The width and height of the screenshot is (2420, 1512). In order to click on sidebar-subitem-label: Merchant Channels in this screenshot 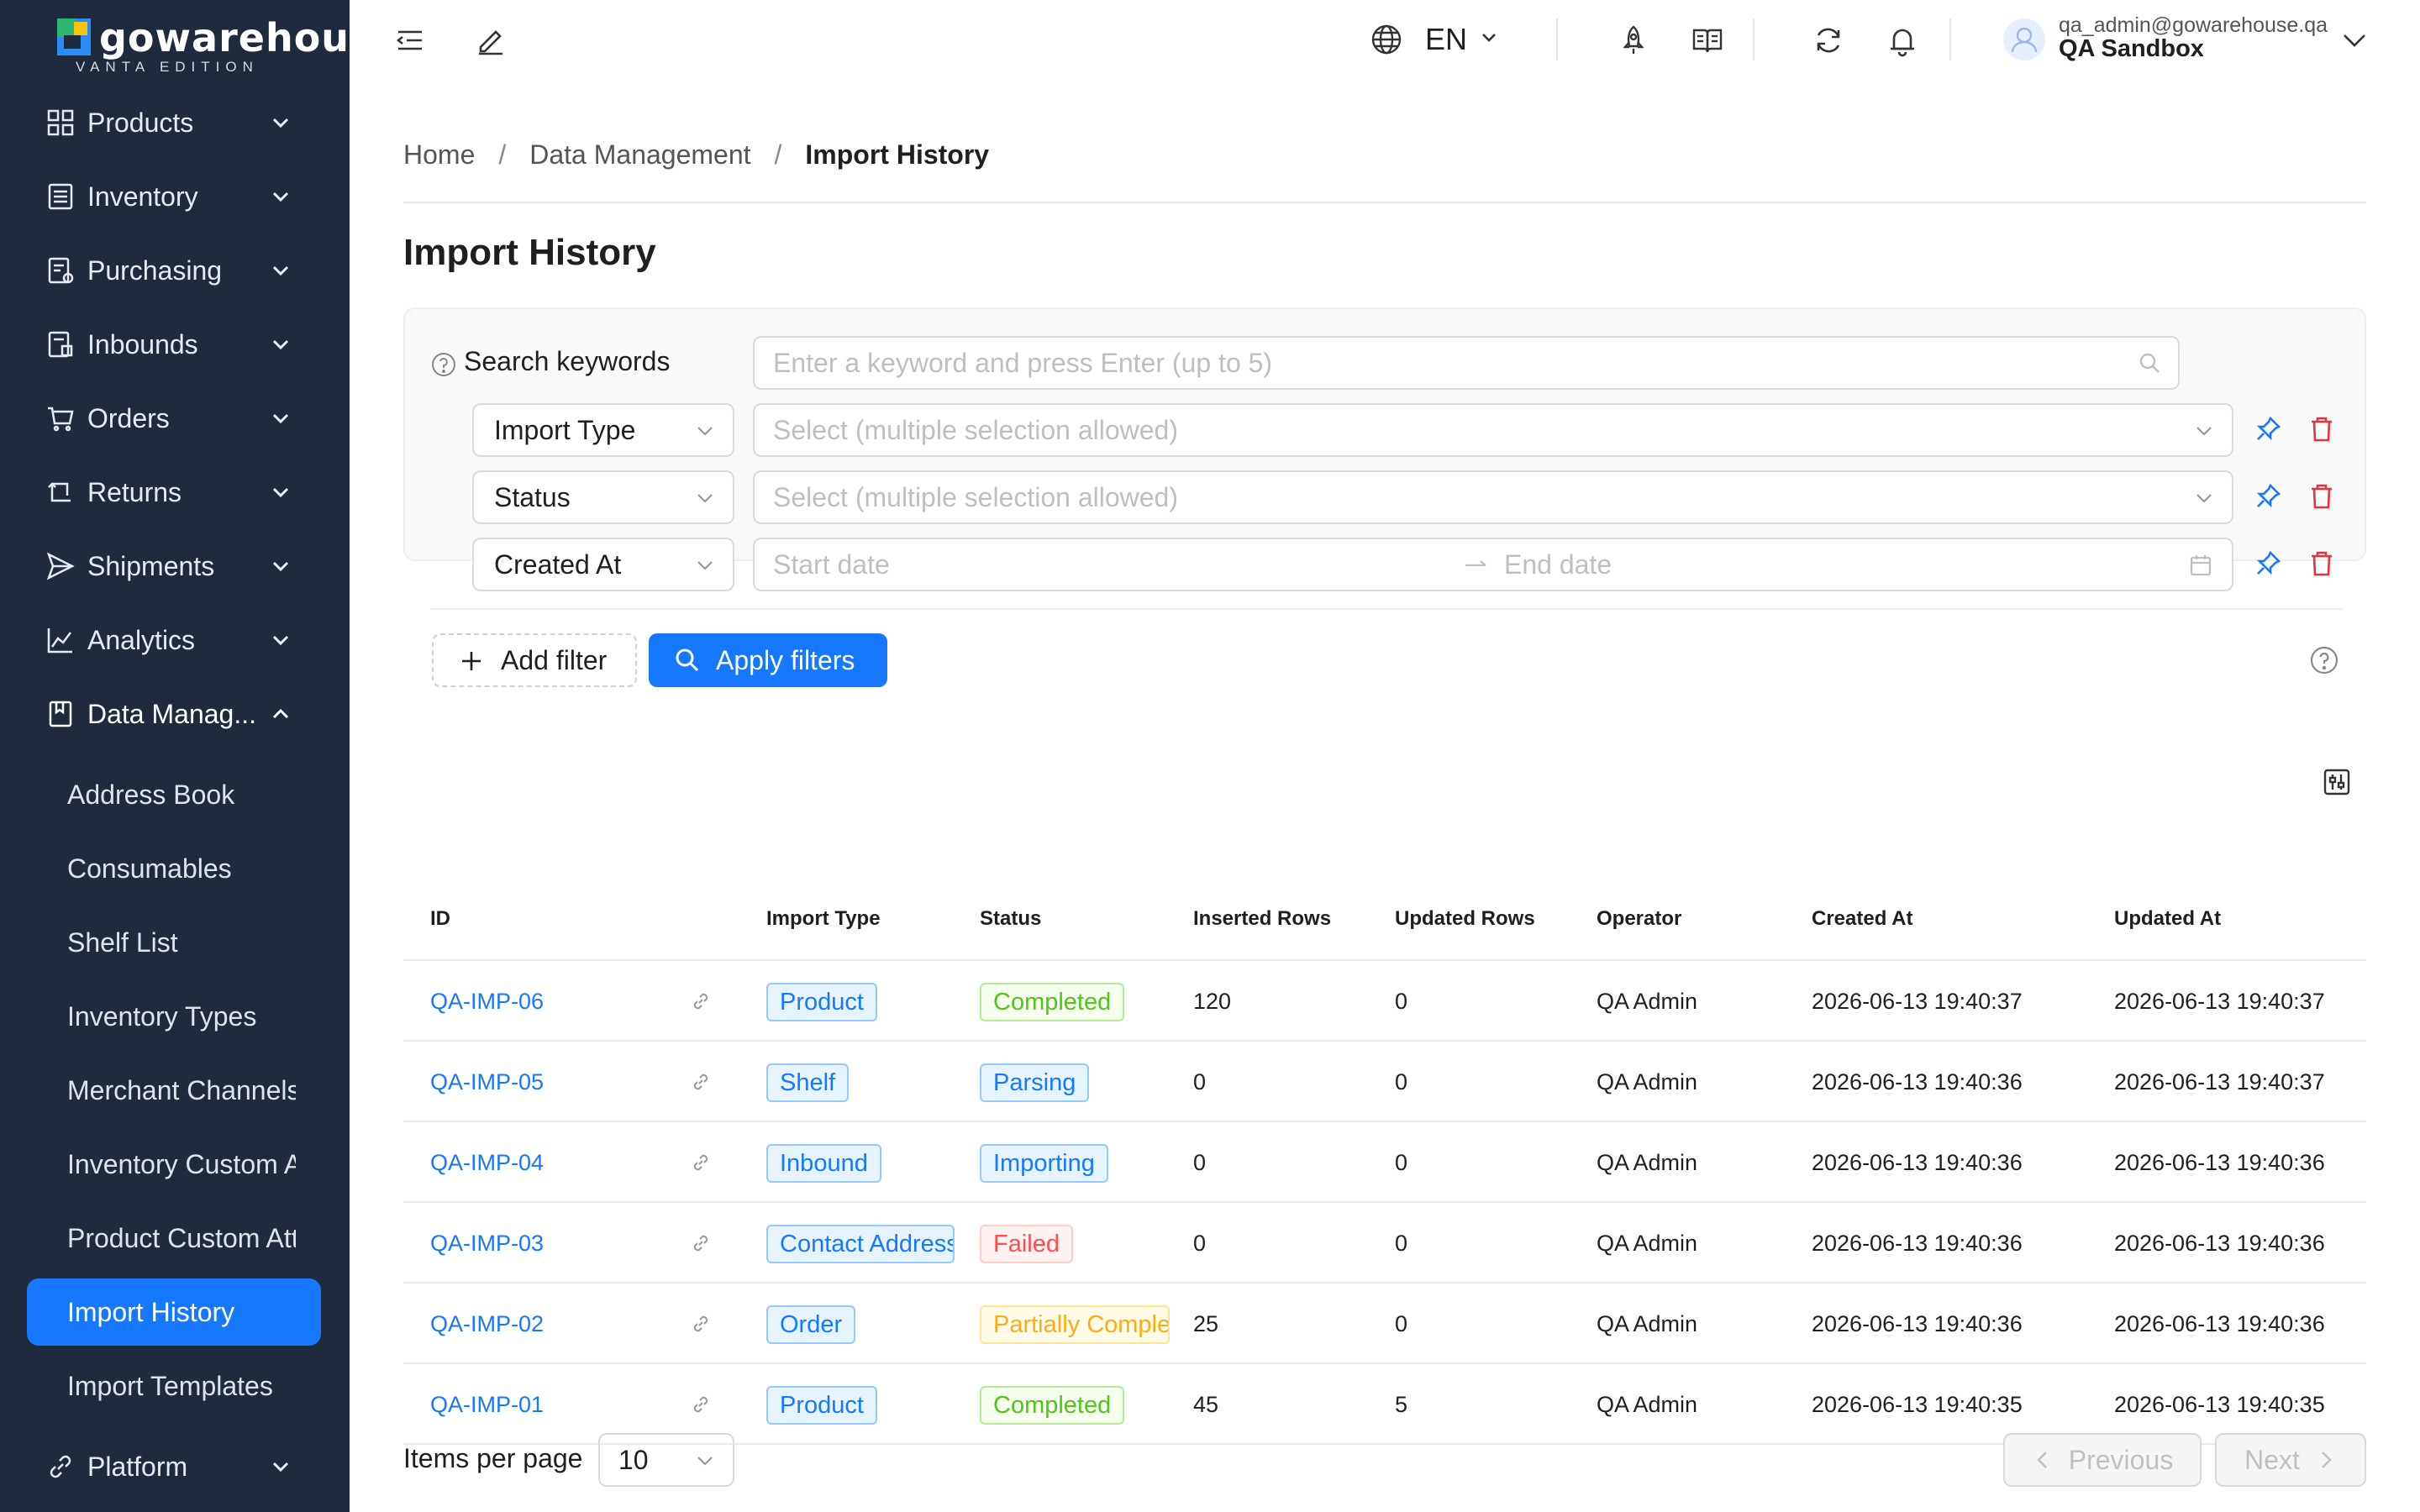, I will do `click(181, 1089)`.